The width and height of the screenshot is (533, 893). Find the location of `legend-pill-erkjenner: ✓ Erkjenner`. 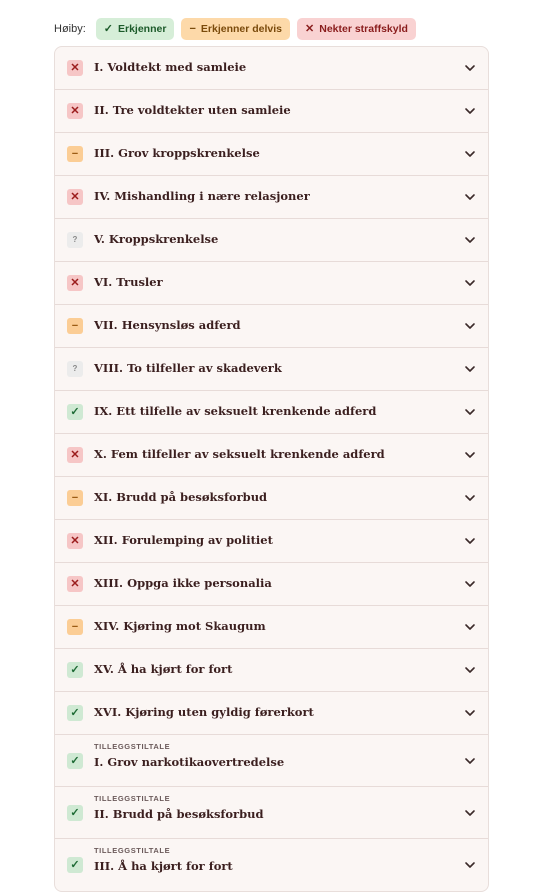

legend-pill-erkjenner: ✓ Erkjenner is located at coordinates (135, 29).